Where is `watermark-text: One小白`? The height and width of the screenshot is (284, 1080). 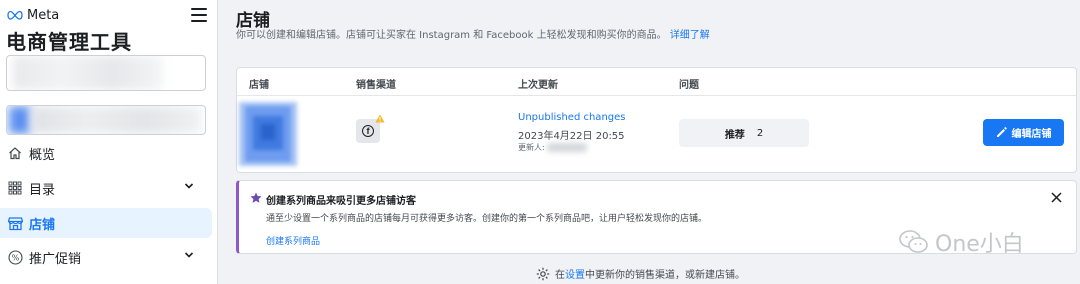 watermark-text: One小白 is located at coordinates (979, 244).